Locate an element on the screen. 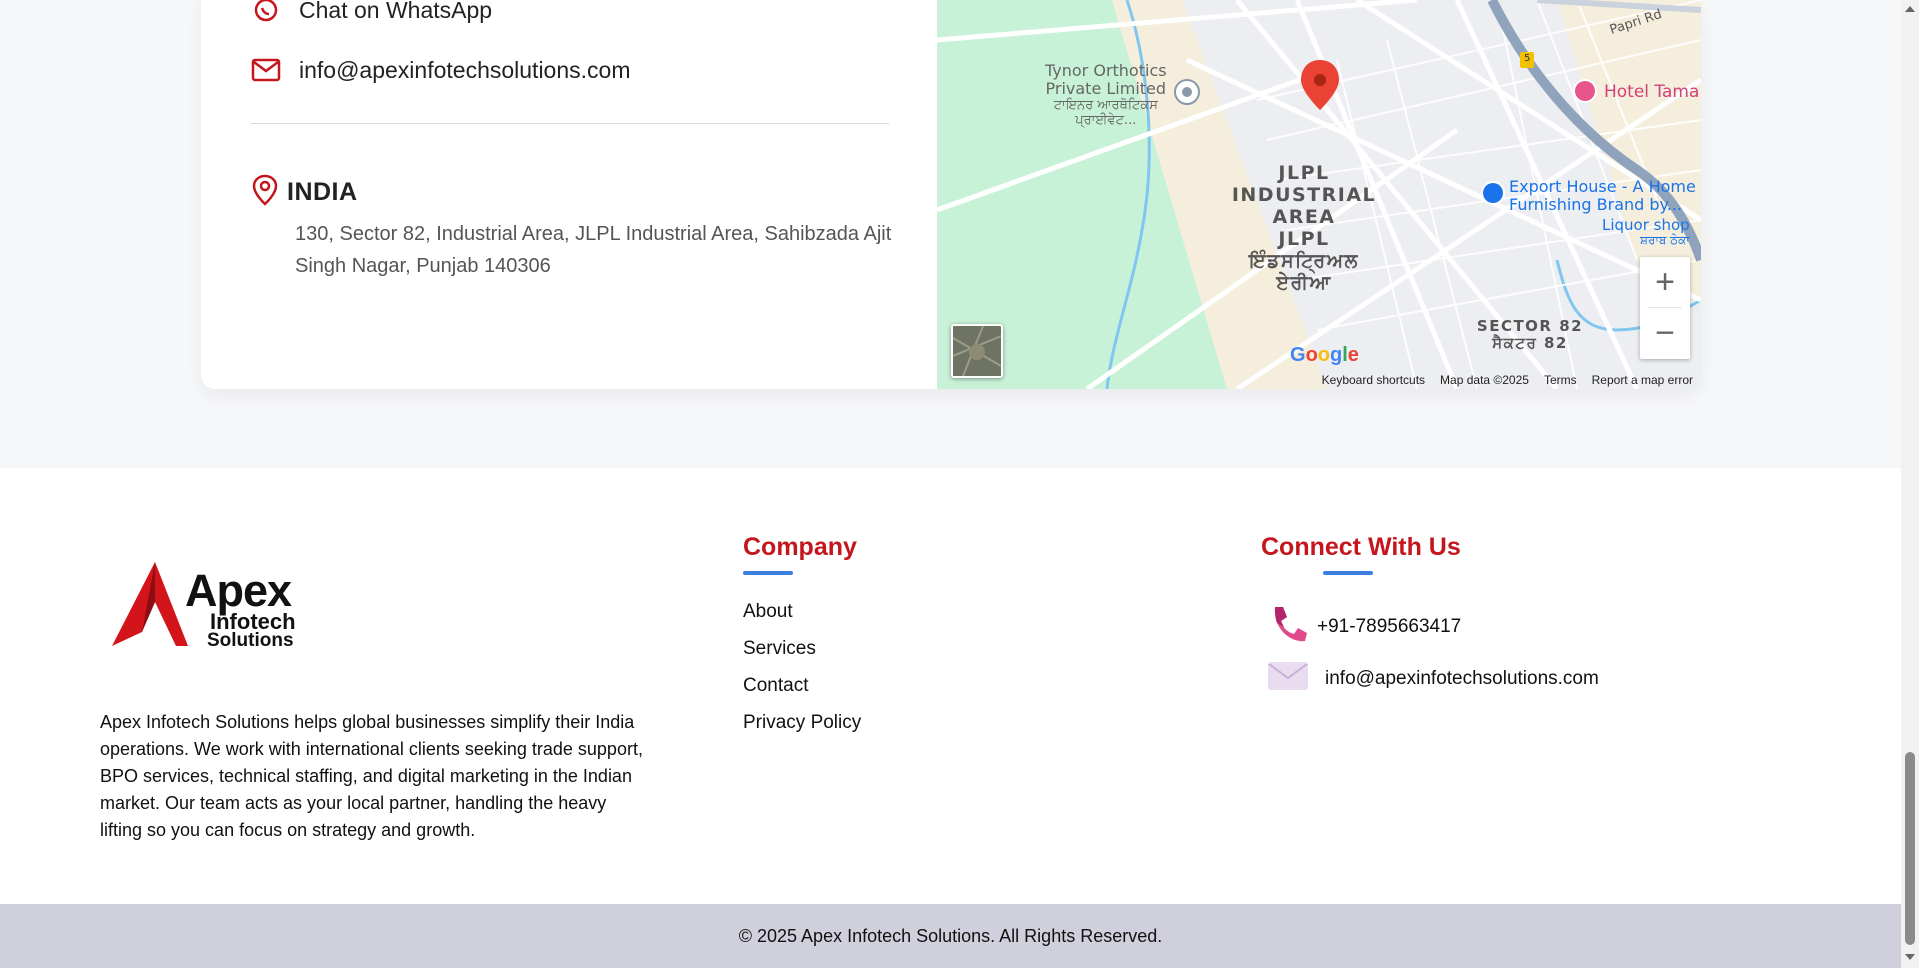 This screenshot has width=1919, height=968. zoom-out-button: − is located at coordinates (1665, 333).